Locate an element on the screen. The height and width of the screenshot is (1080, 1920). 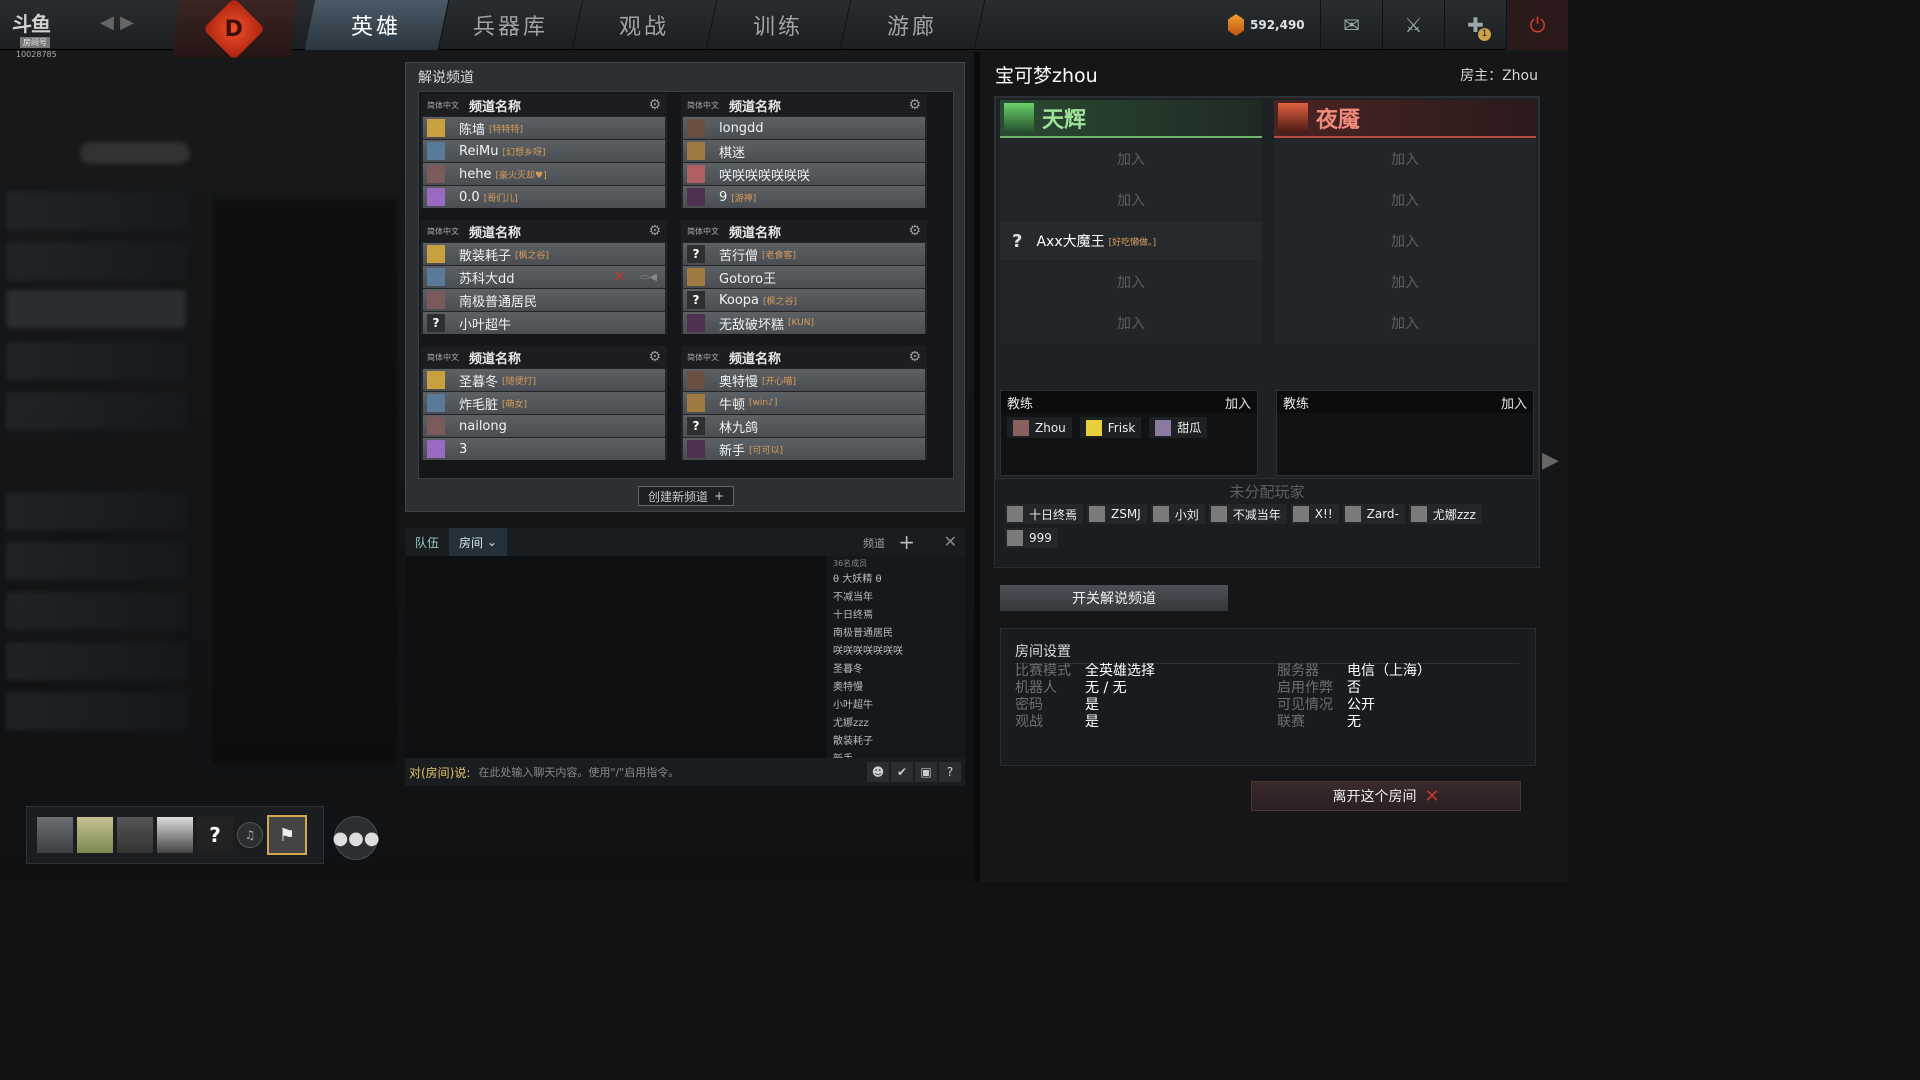
coach-member: Zhou is located at coordinates (1039, 427).